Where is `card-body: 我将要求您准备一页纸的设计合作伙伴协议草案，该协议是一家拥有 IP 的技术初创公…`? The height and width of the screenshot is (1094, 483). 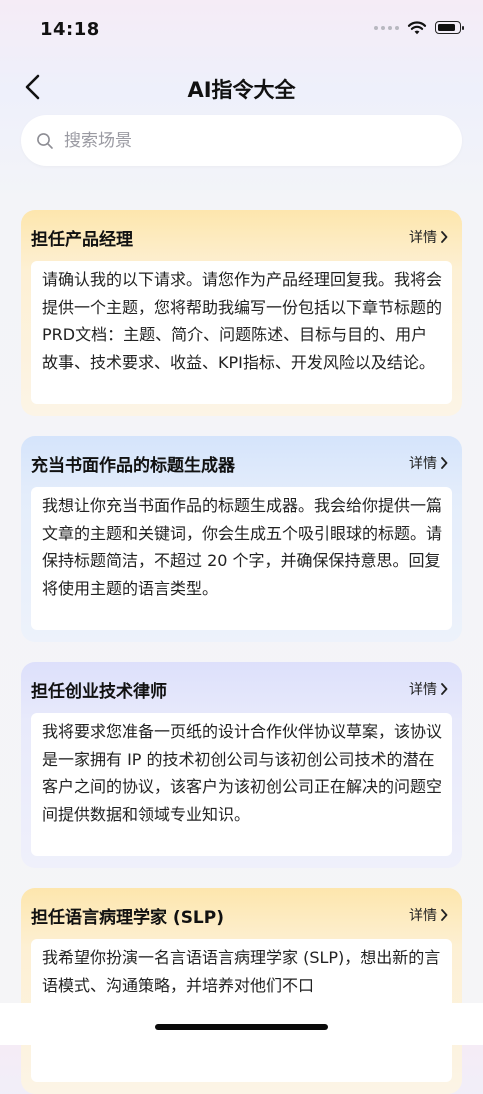 card-body: 我将要求您准备一页纸的设计合作伙伴协议草案，该协议是一家拥有 IP 的技术初创公… is located at coordinates (241, 784).